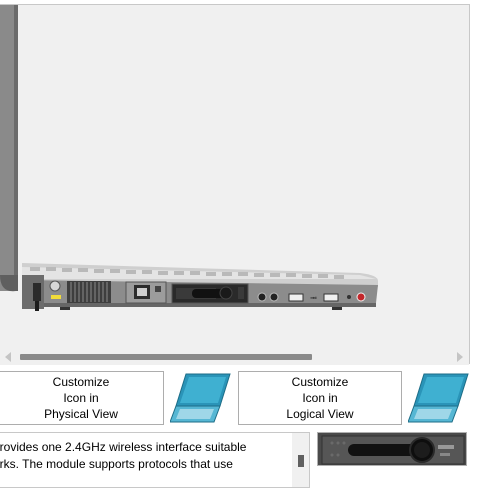  I want to click on customize-icon-physical-view-button: Customize Icon in Physical View, so click(82, 398).